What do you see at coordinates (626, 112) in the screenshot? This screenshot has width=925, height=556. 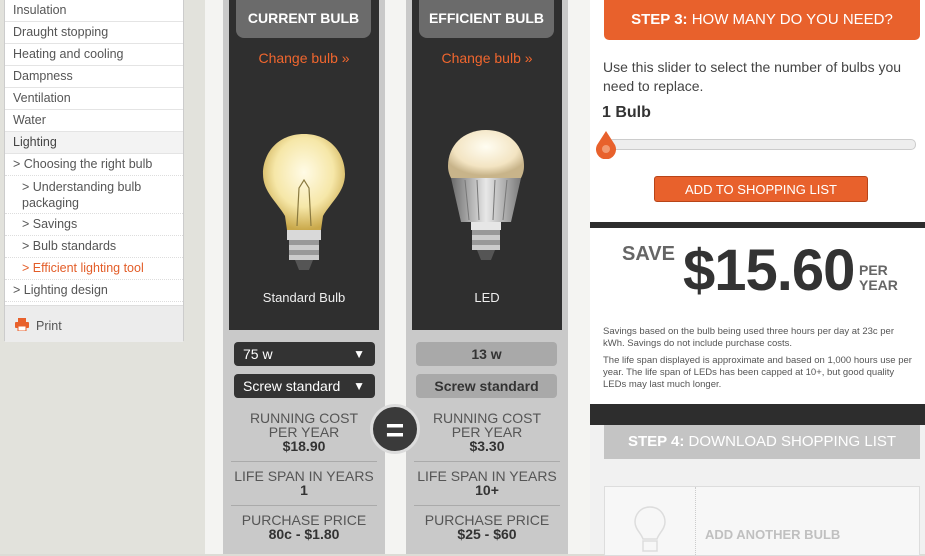 I see `bulb-count: 1 Bulb` at bounding box center [626, 112].